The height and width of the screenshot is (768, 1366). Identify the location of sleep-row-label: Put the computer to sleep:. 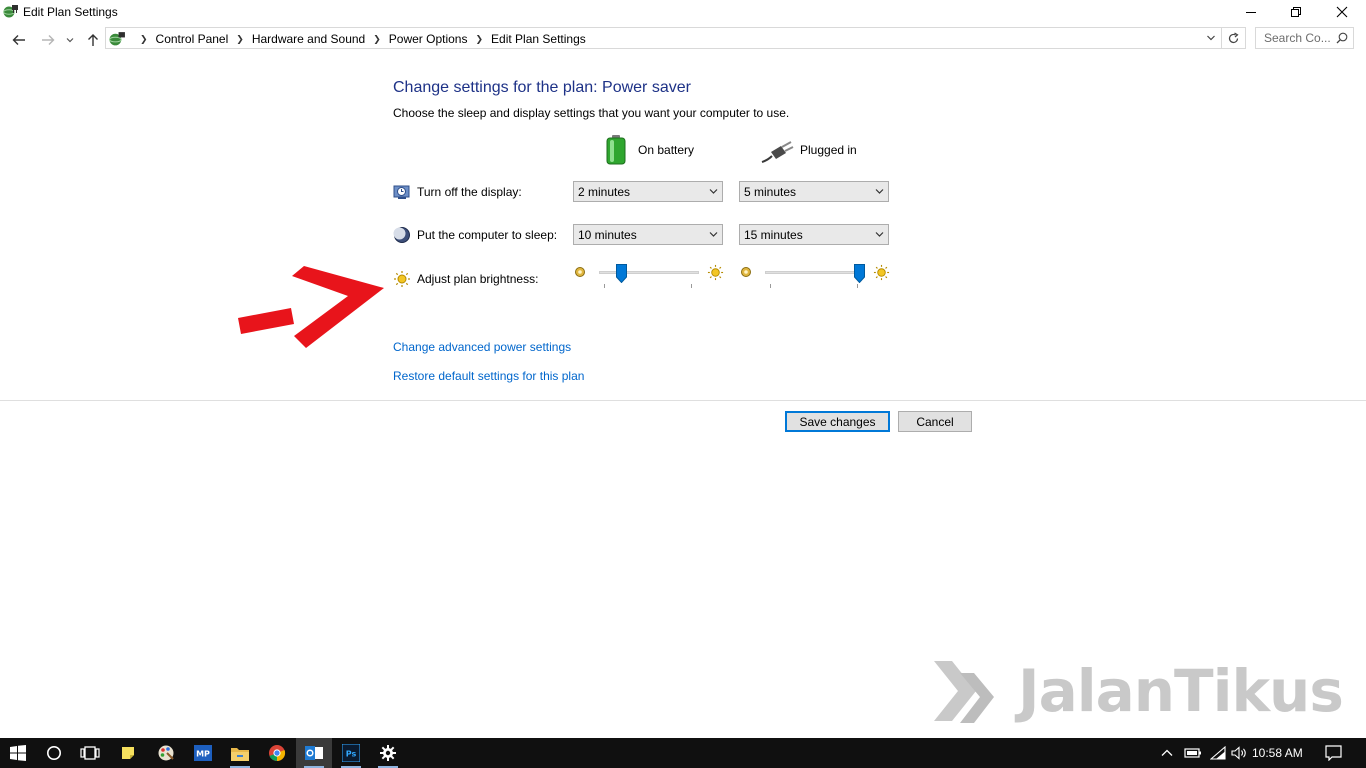
(475, 235).